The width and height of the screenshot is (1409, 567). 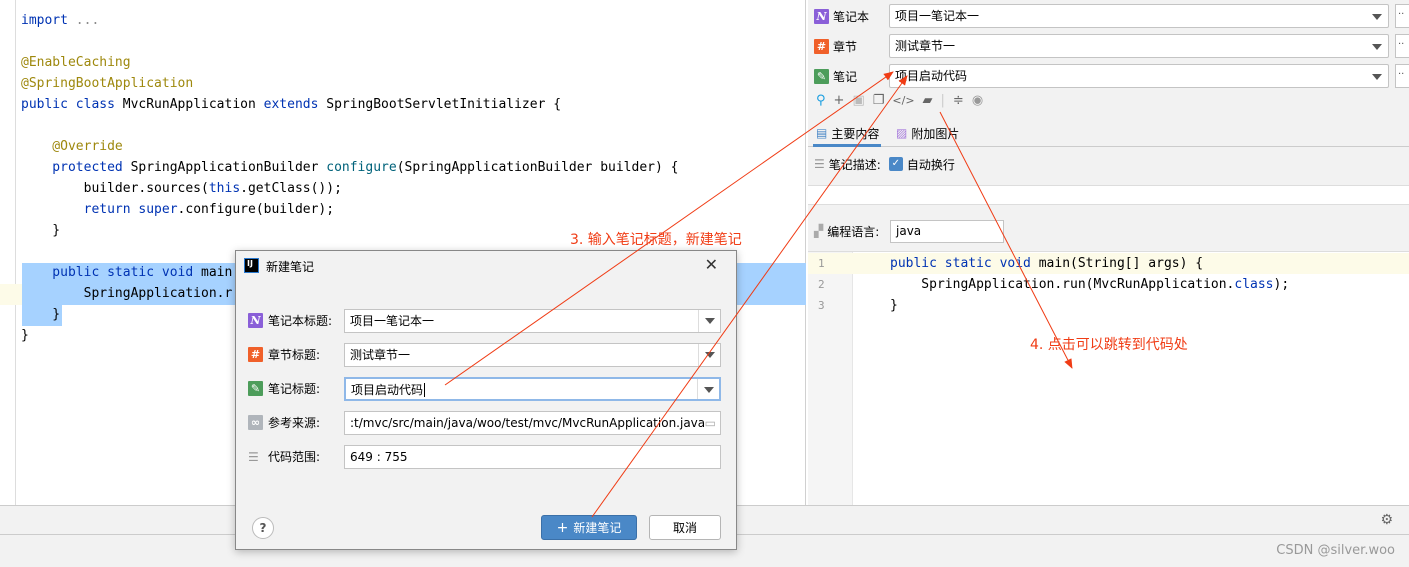 I want to click on annotation-step4: 4. 点击可以跳转到代码处, so click(x=1109, y=345).